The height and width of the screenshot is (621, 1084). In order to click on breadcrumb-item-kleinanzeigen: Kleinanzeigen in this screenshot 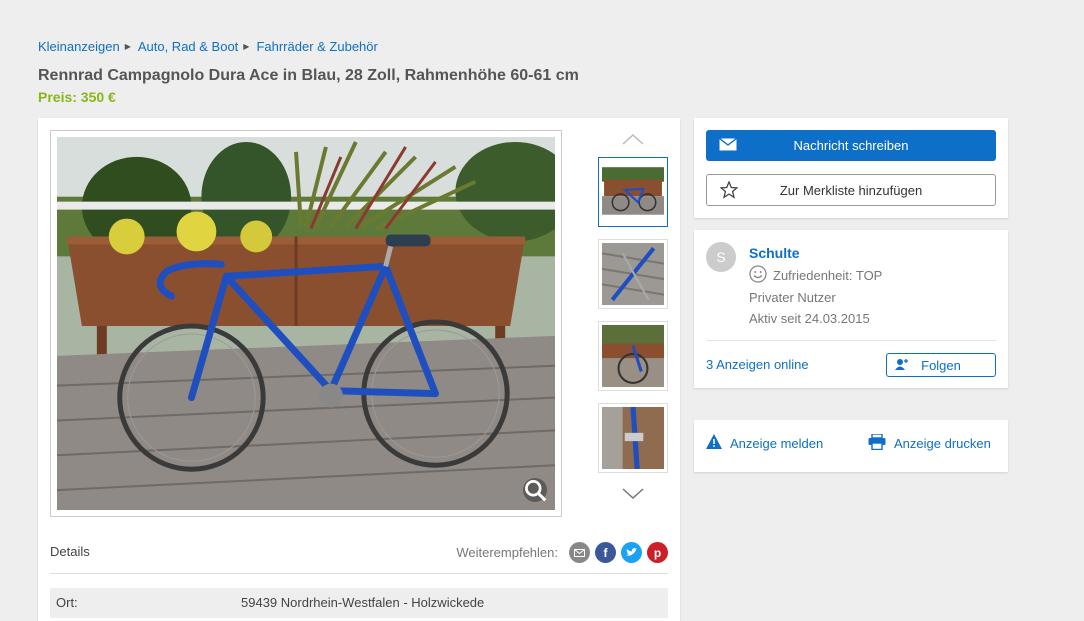, I will do `click(79, 46)`.